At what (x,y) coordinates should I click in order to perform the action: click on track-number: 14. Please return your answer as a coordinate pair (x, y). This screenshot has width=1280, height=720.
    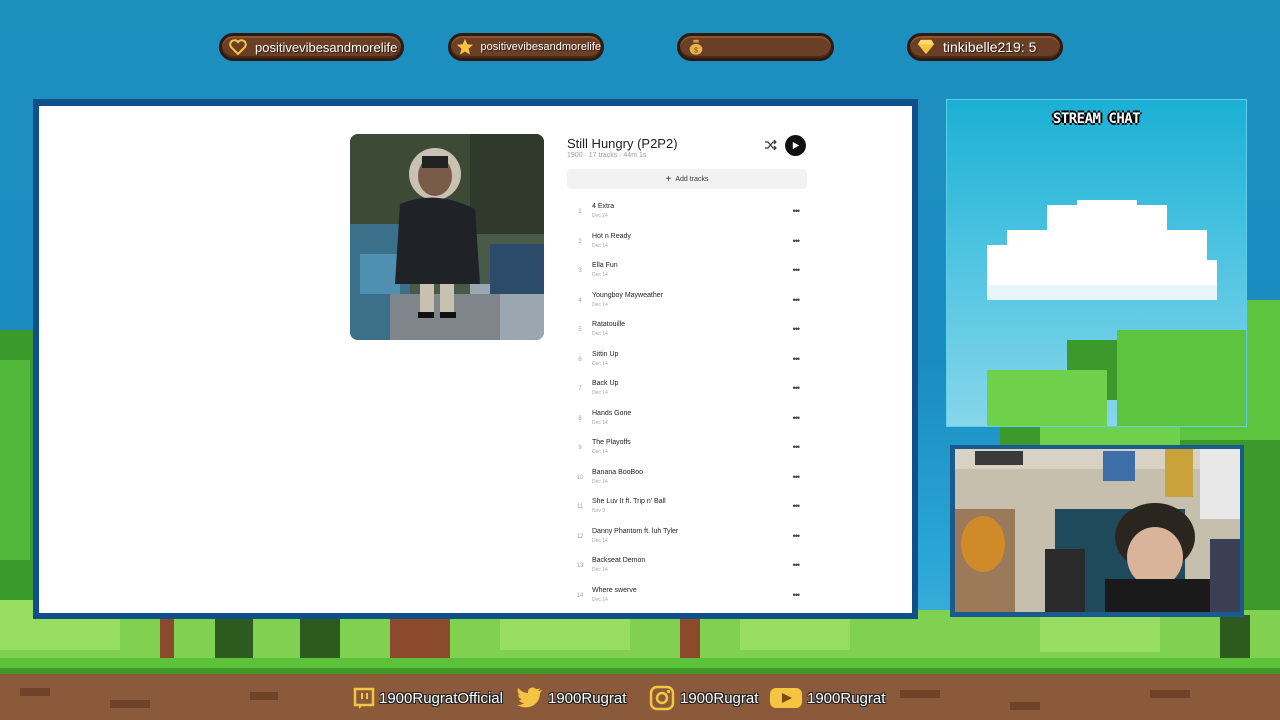
    Looking at the image, I should click on (580, 595).